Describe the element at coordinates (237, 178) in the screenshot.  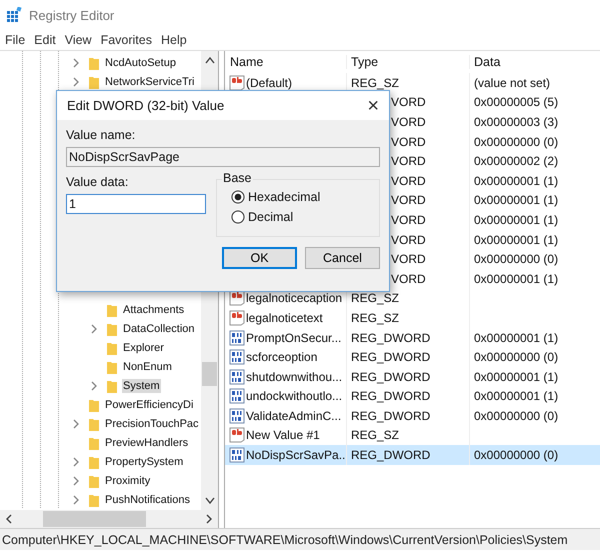
I see `group-label: Base` at that location.